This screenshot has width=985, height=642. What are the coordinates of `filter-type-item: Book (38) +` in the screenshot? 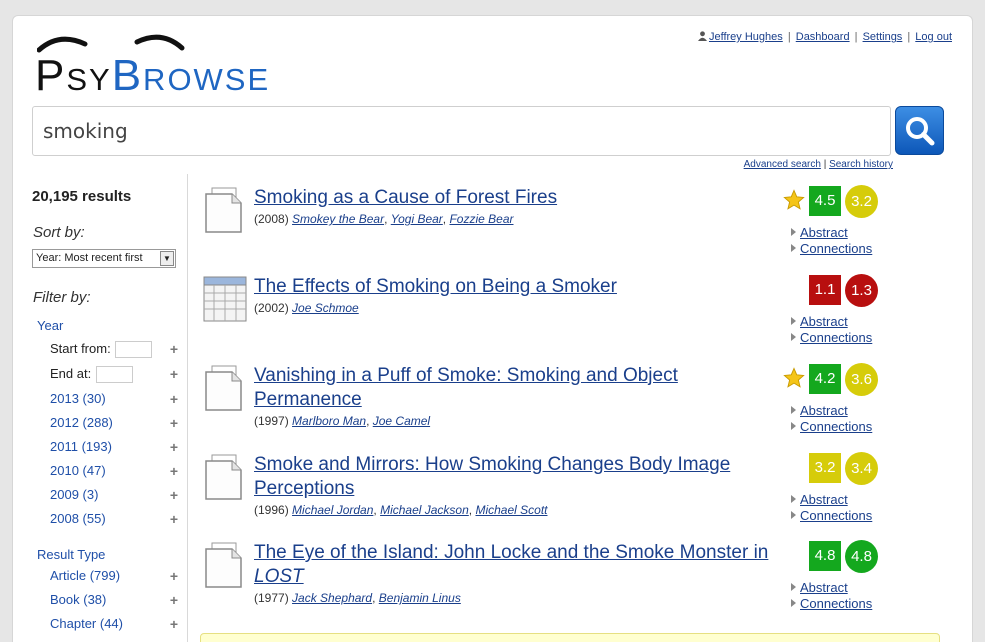 It's located at (114, 602).